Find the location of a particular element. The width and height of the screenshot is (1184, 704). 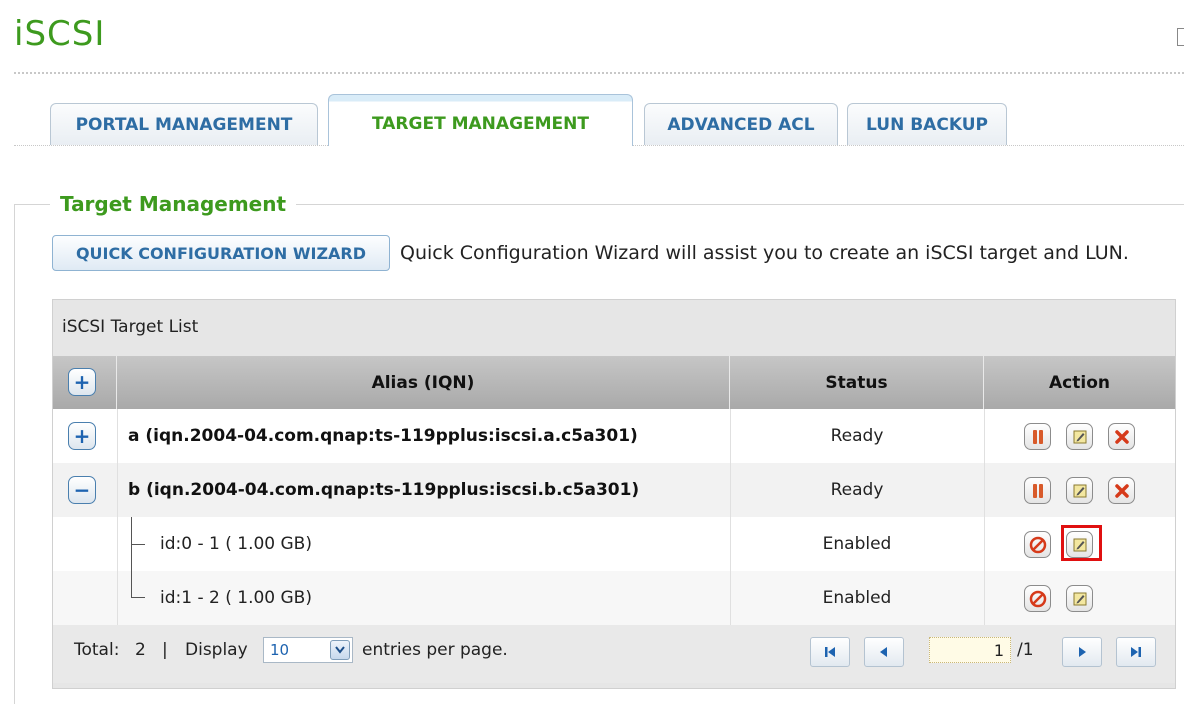

last-page-button is located at coordinates (1136, 652).